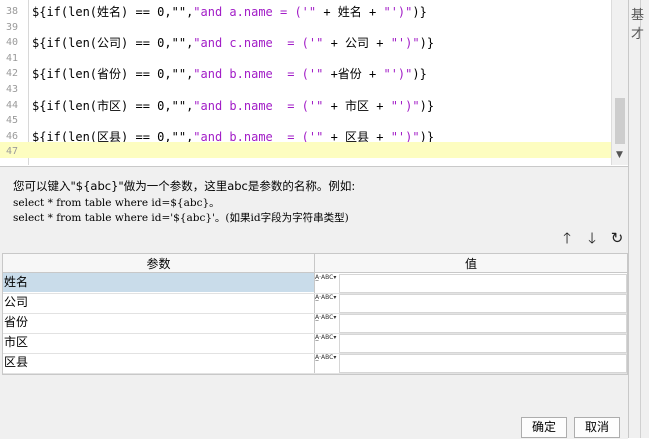  I want to click on table-row: 姓名 A̲·ABC▾, so click(315, 283).